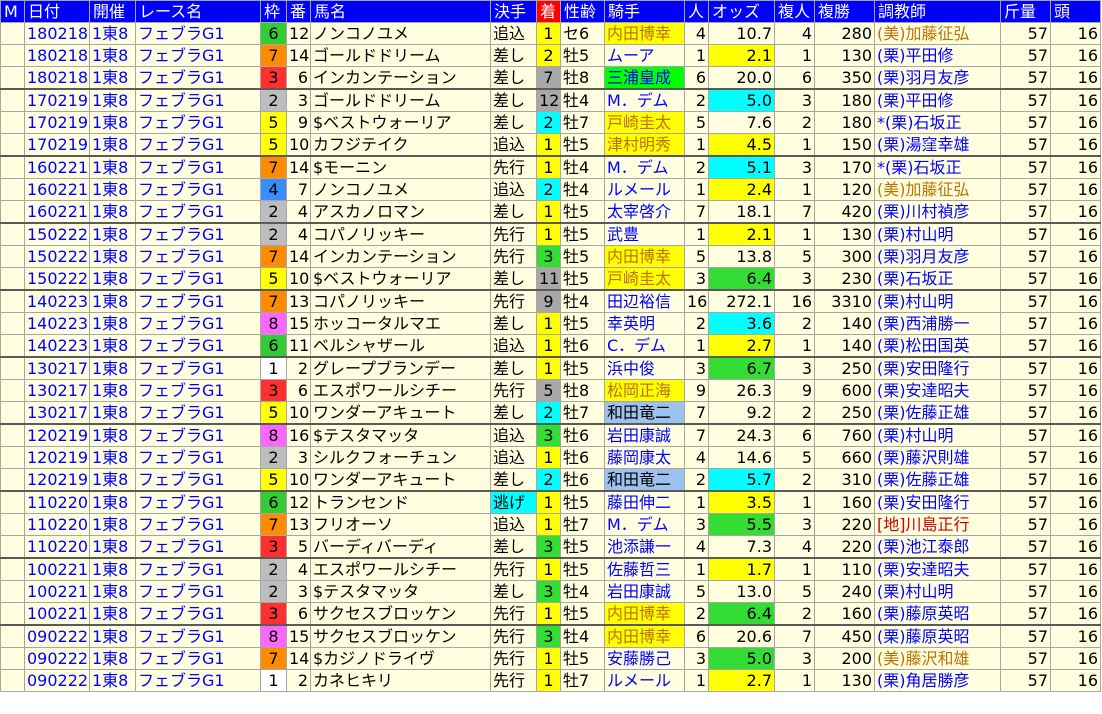 The width and height of the screenshot is (1102, 714). I want to click on cell-date: 150222, so click(57, 256).